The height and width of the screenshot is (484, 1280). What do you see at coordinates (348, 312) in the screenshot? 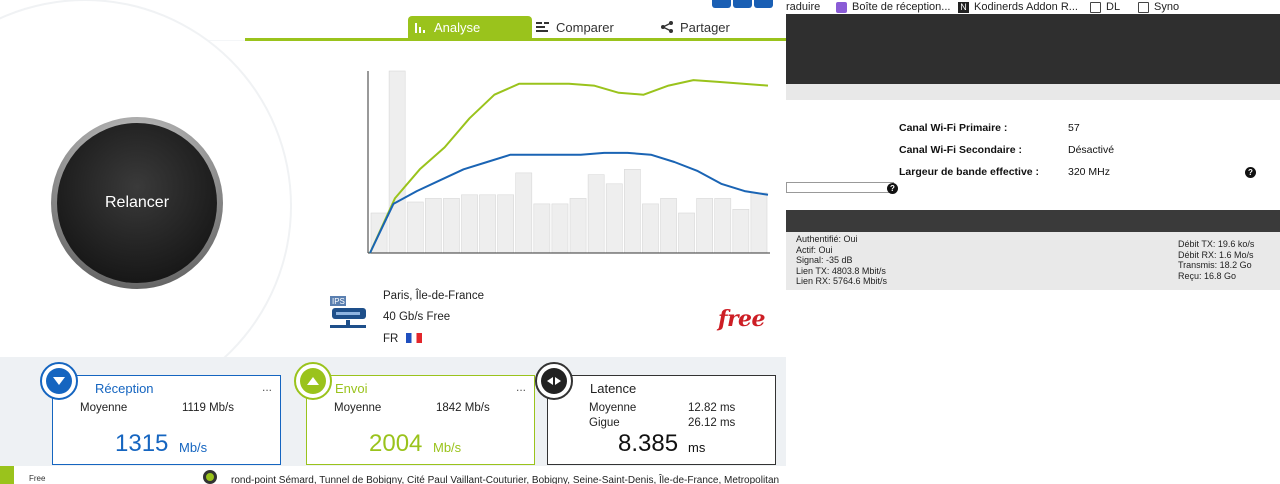
I see `server-icon: IPS` at bounding box center [348, 312].